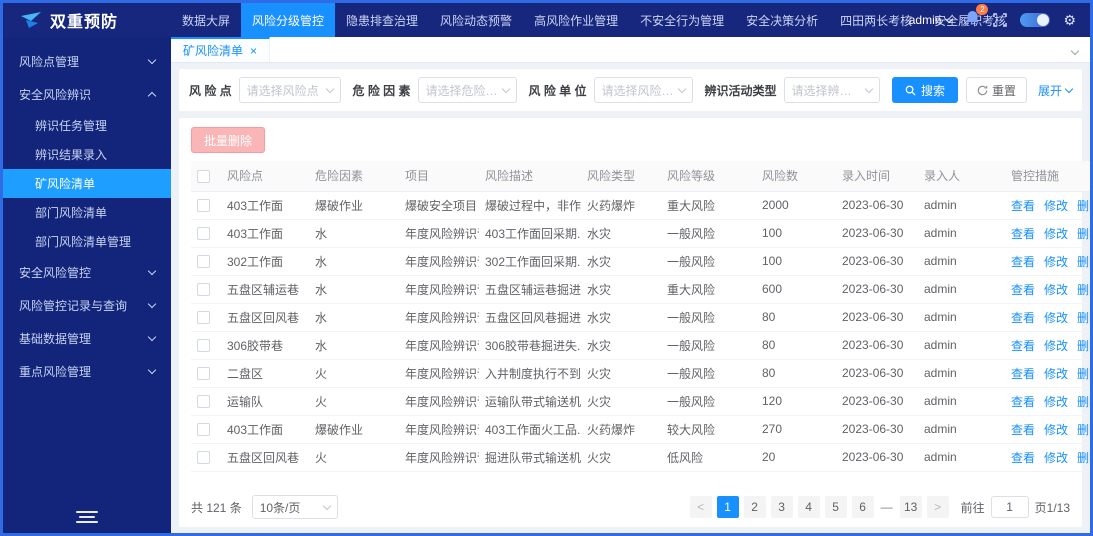  I want to click on page-button-6: 6, so click(862, 507).